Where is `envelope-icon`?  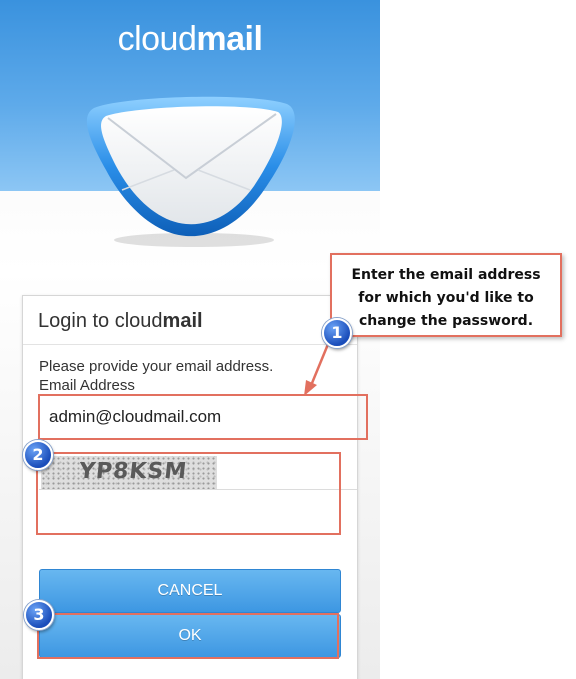
envelope-icon is located at coordinates (190, 171).